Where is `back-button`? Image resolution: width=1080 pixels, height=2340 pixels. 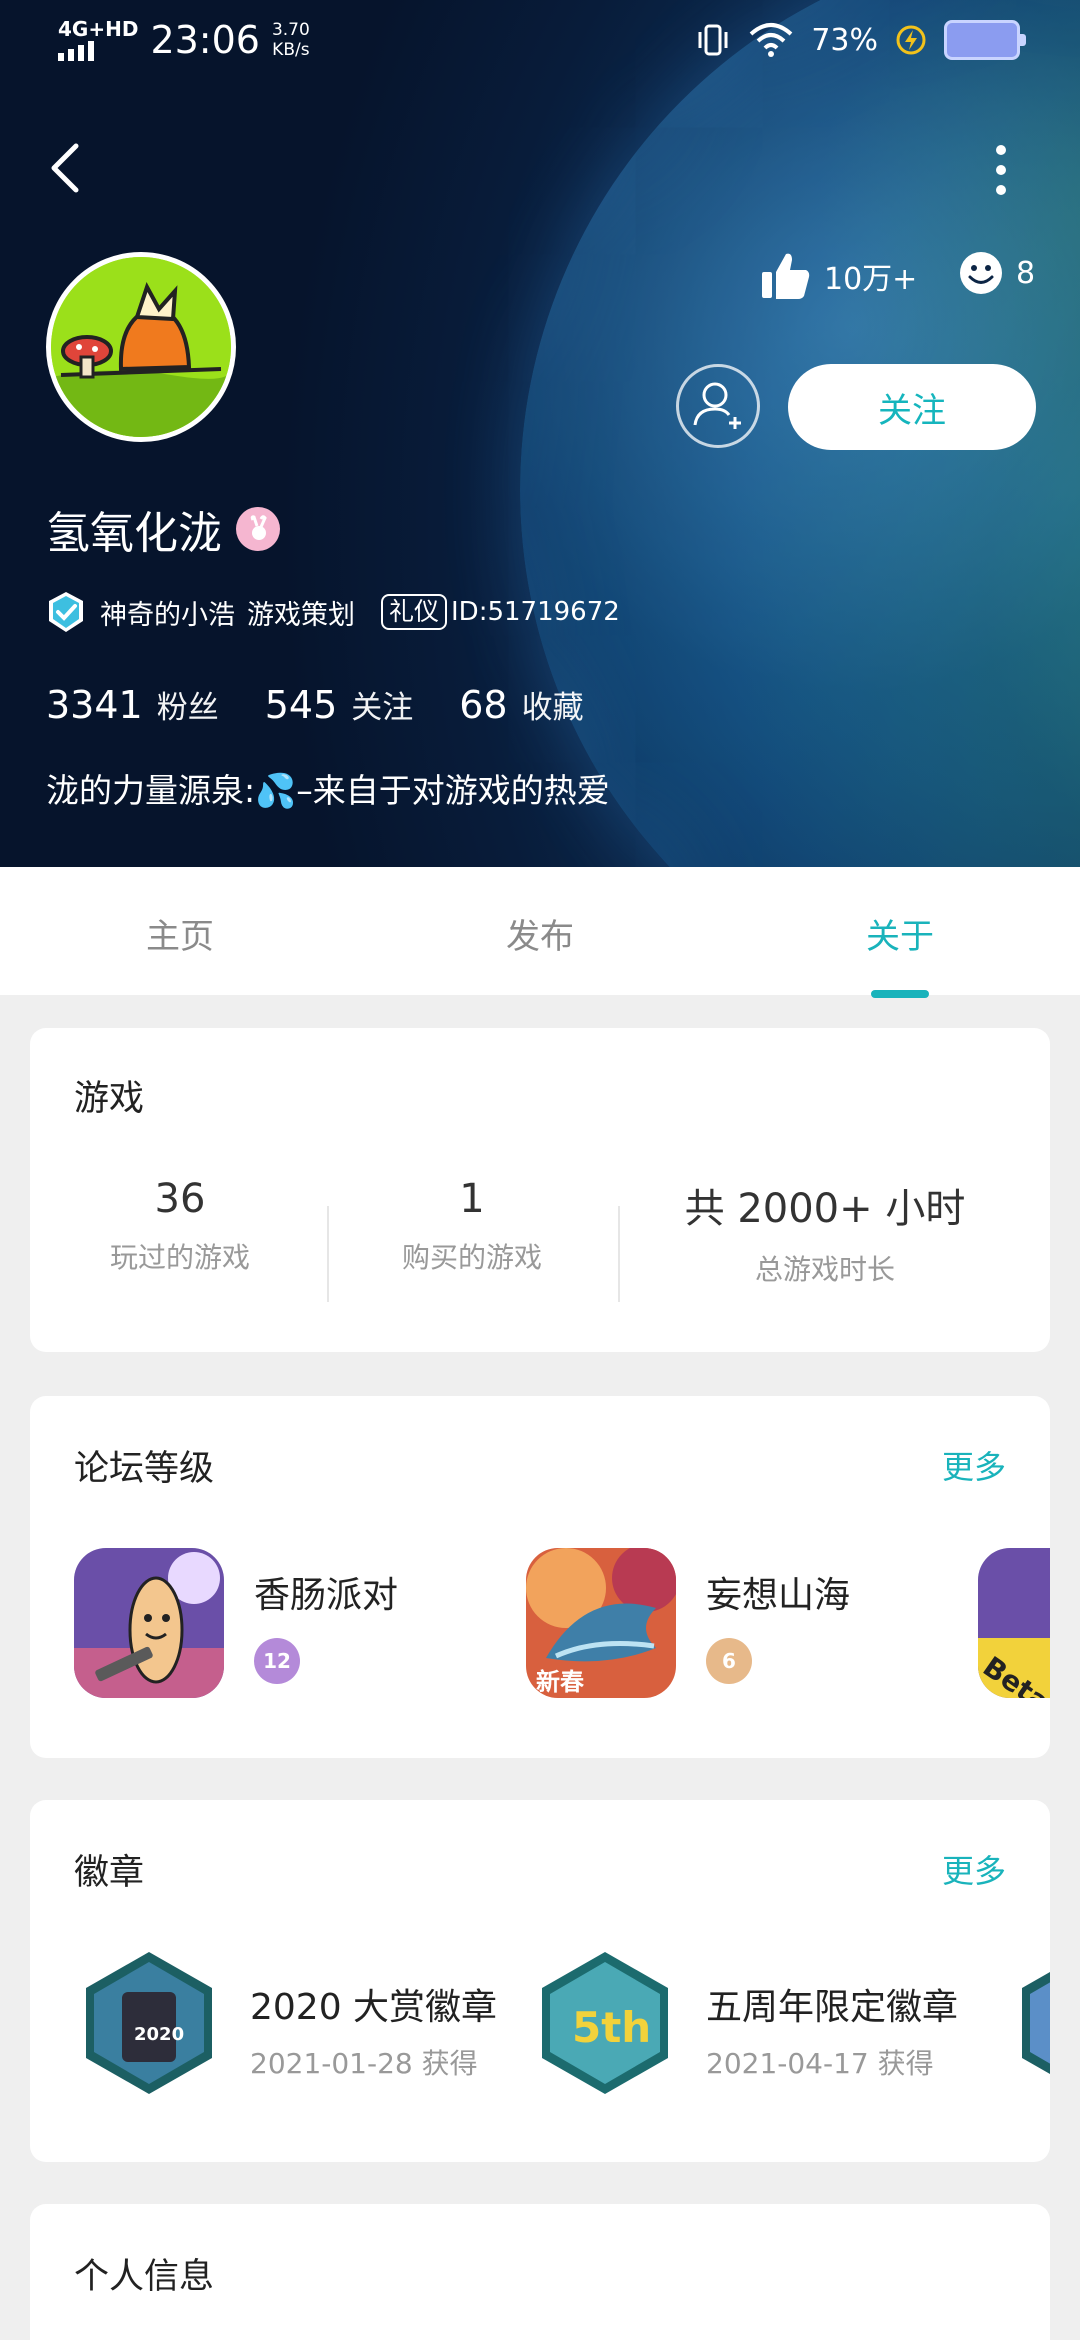
back-button is located at coordinates (69, 168).